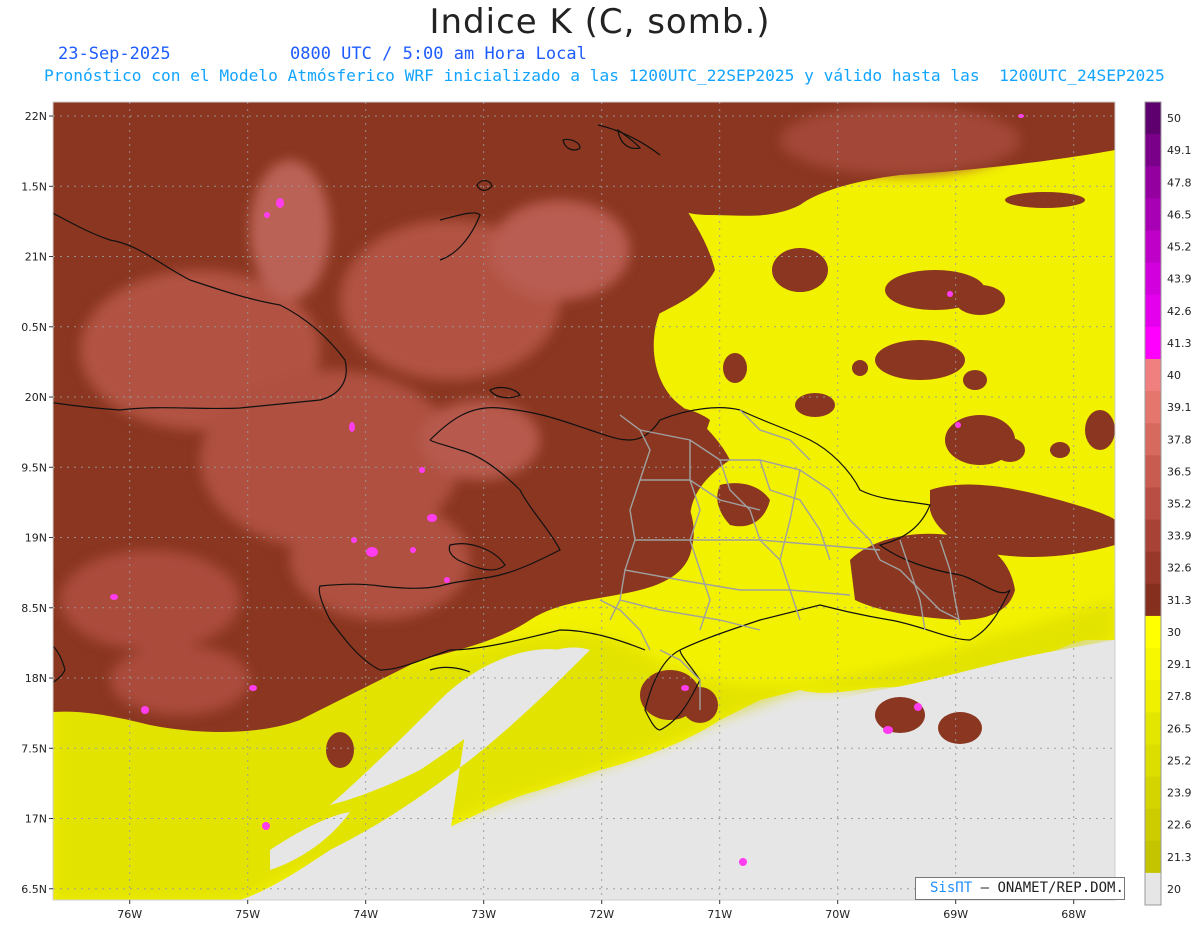  What do you see at coordinates (1073, 914) in the screenshot?
I see `lon-tick-label: 68W` at bounding box center [1073, 914].